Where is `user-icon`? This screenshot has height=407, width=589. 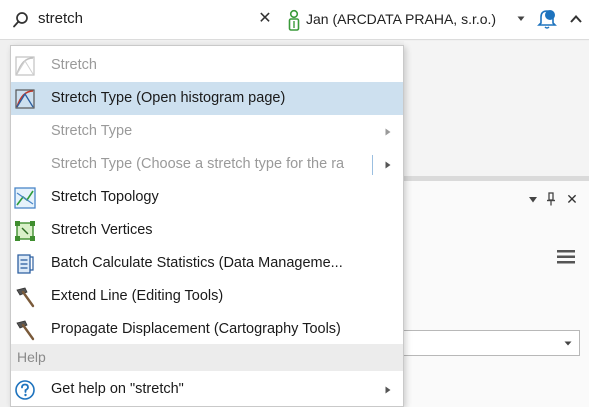
user-icon is located at coordinates (294, 20).